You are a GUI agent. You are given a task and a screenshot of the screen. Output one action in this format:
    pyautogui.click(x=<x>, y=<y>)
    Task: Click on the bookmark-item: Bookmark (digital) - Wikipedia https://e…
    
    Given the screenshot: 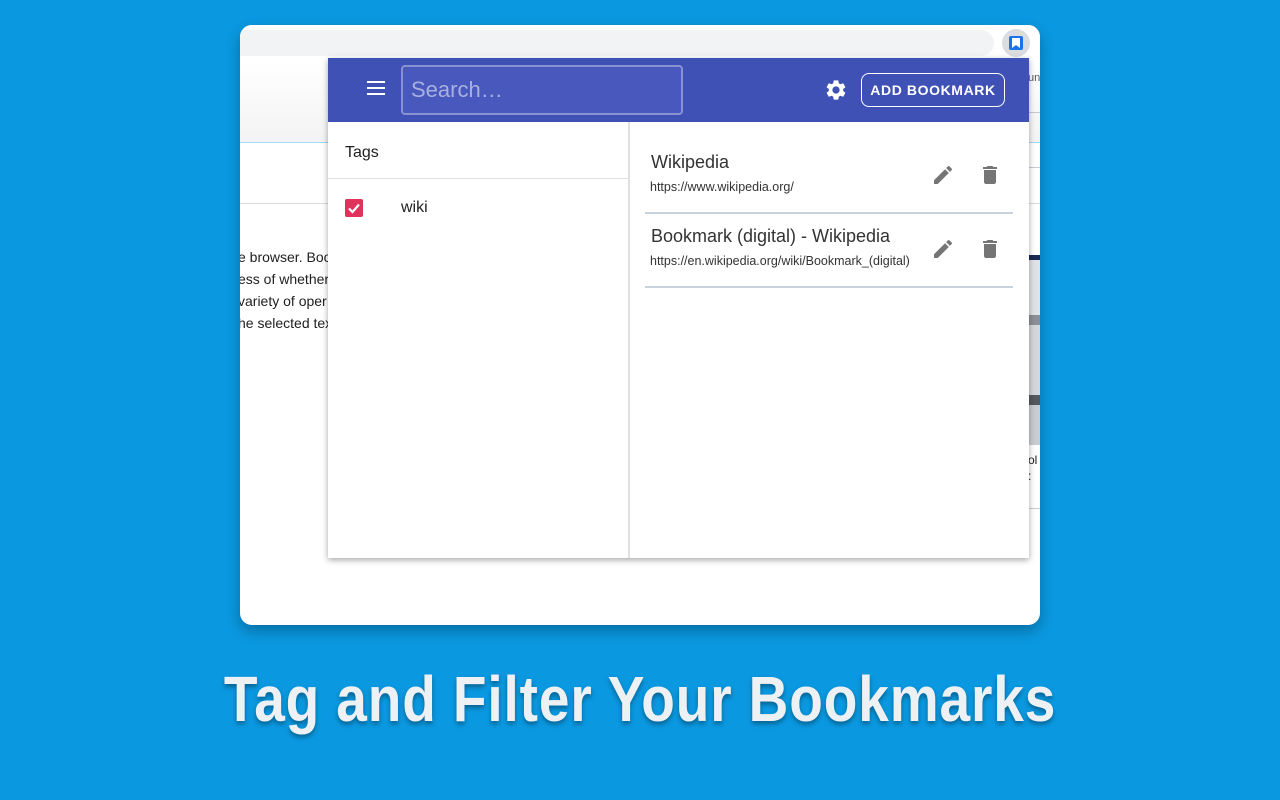 What is the action you would take?
    pyautogui.click(x=829, y=251)
    